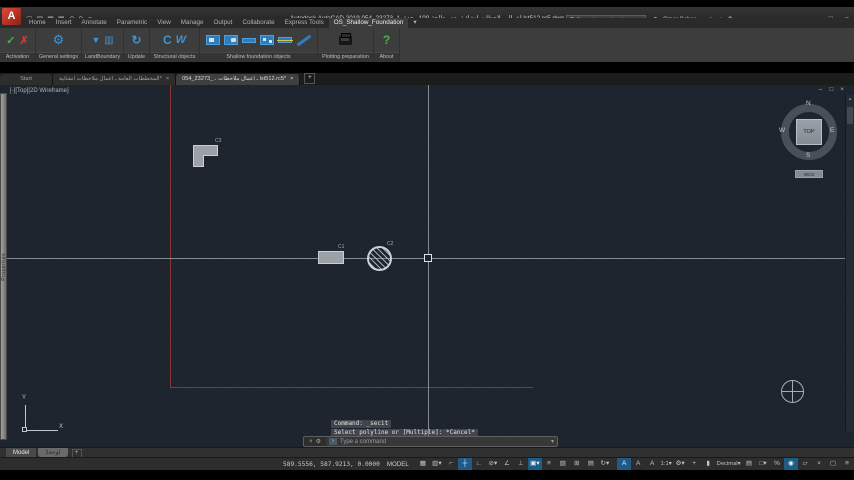 This screenshot has height=480, width=854. Describe the element at coordinates (638, 464) in the screenshot. I see `autoscale-icon: A` at that location.